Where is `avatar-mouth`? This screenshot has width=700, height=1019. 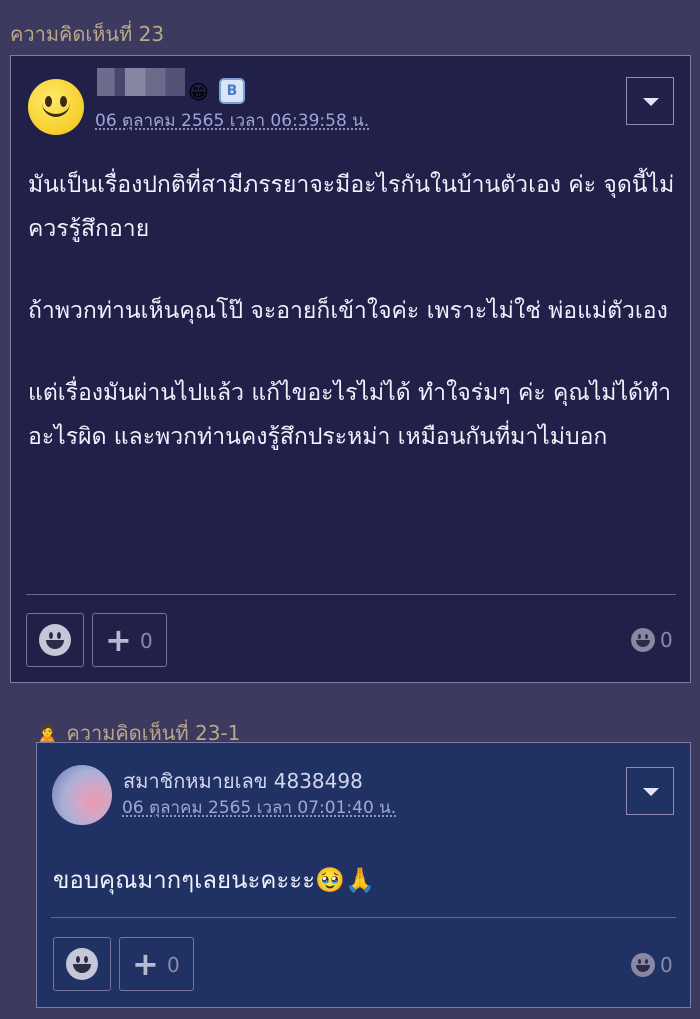 avatar-mouth is located at coordinates (56, 109).